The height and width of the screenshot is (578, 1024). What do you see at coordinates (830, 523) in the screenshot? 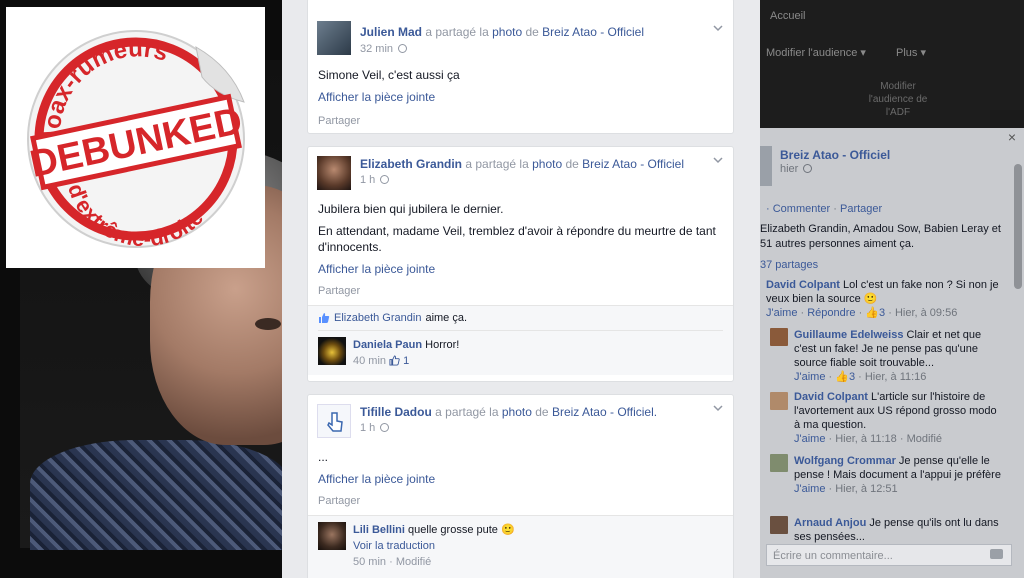
I see `comment-author: Arnaud Anjou` at bounding box center [830, 523].